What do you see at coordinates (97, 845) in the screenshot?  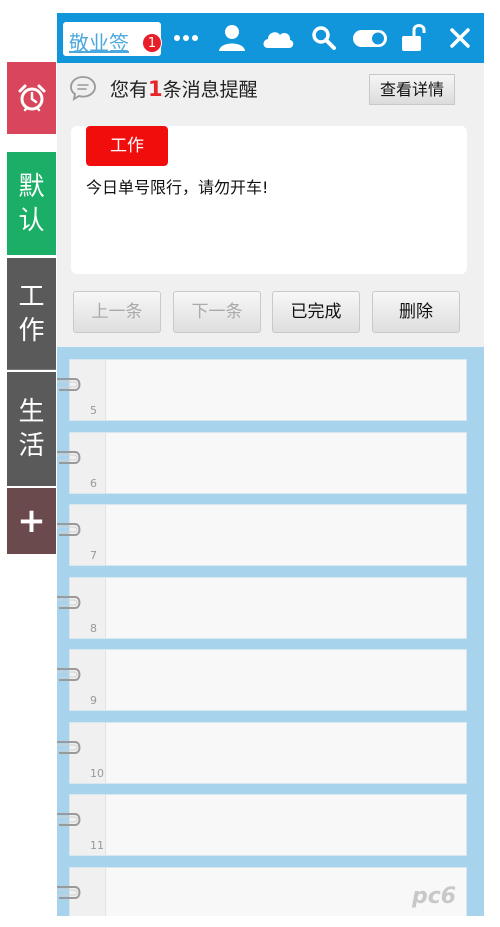 I see `row-number: 11` at bounding box center [97, 845].